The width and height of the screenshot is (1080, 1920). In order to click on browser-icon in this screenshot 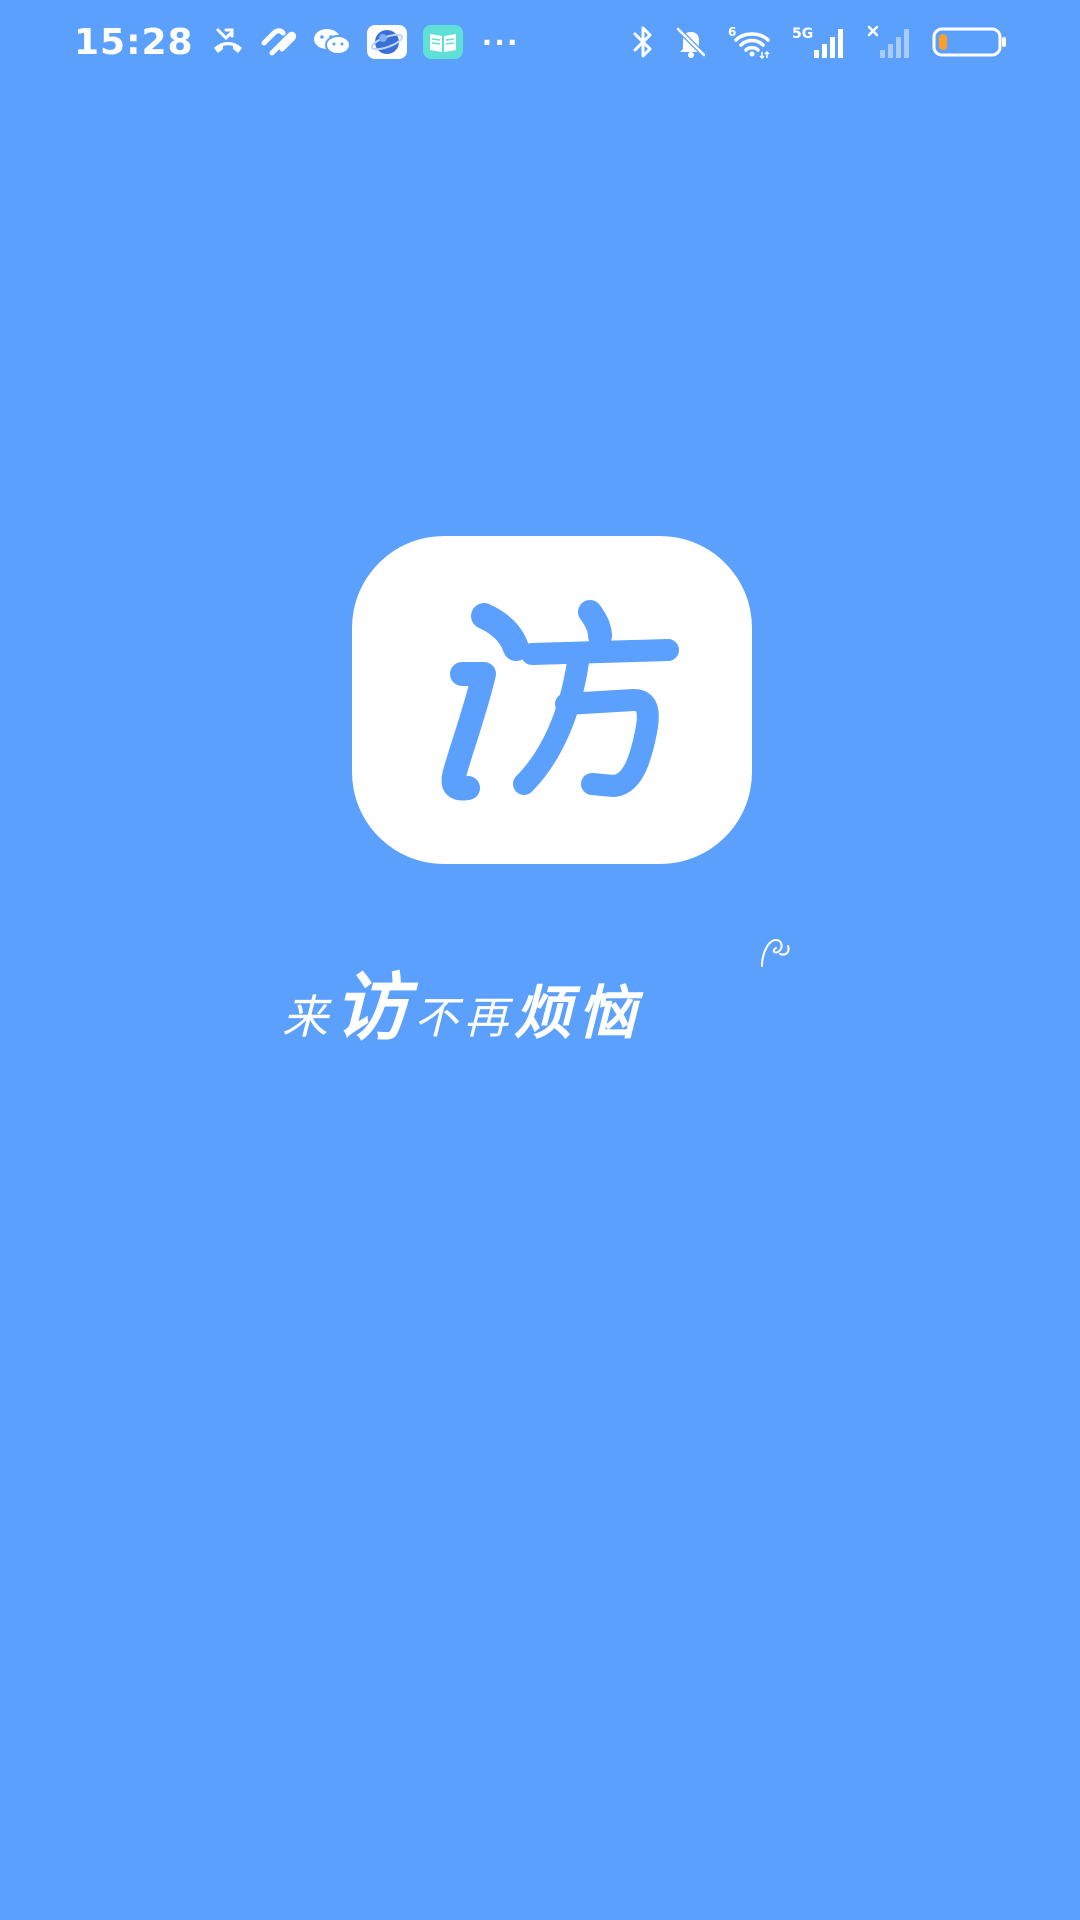, I will do `click(387, 42)`.